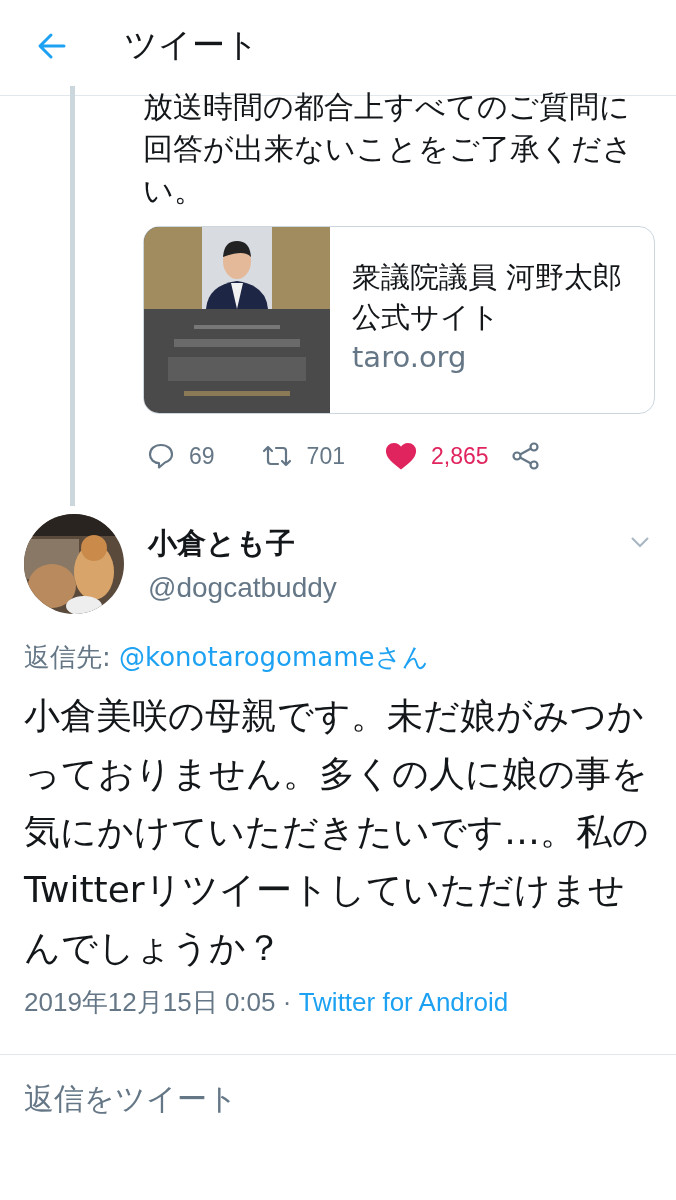 The height and width of the screenshot is (1200, 676). I want to click on tweet-text: 放送時間の都合上すべてのご質問に回答が出来ないことをご了承ください。, so click(388, 149).